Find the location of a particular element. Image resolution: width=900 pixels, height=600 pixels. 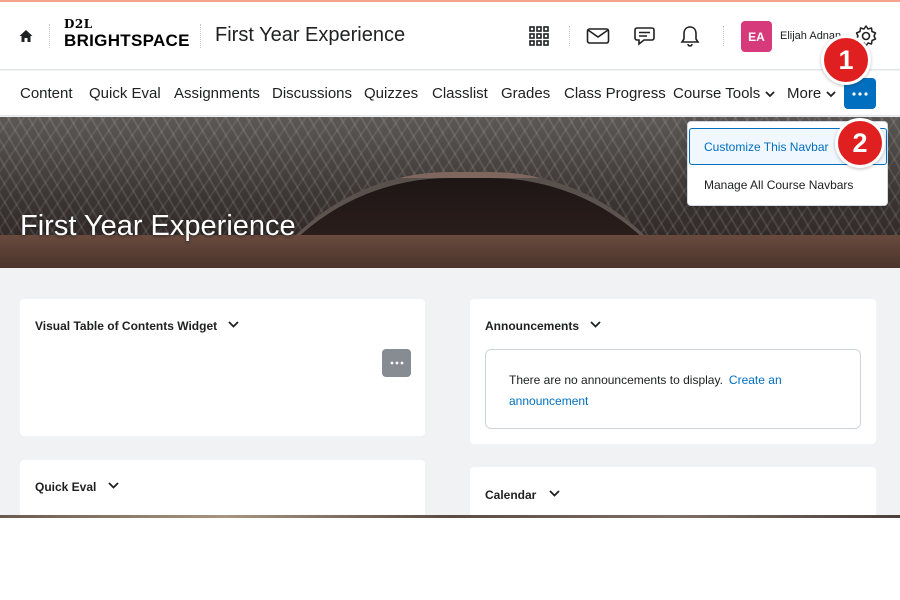

announcements-widget-title: Announcements is located at coordinates (532, 326).